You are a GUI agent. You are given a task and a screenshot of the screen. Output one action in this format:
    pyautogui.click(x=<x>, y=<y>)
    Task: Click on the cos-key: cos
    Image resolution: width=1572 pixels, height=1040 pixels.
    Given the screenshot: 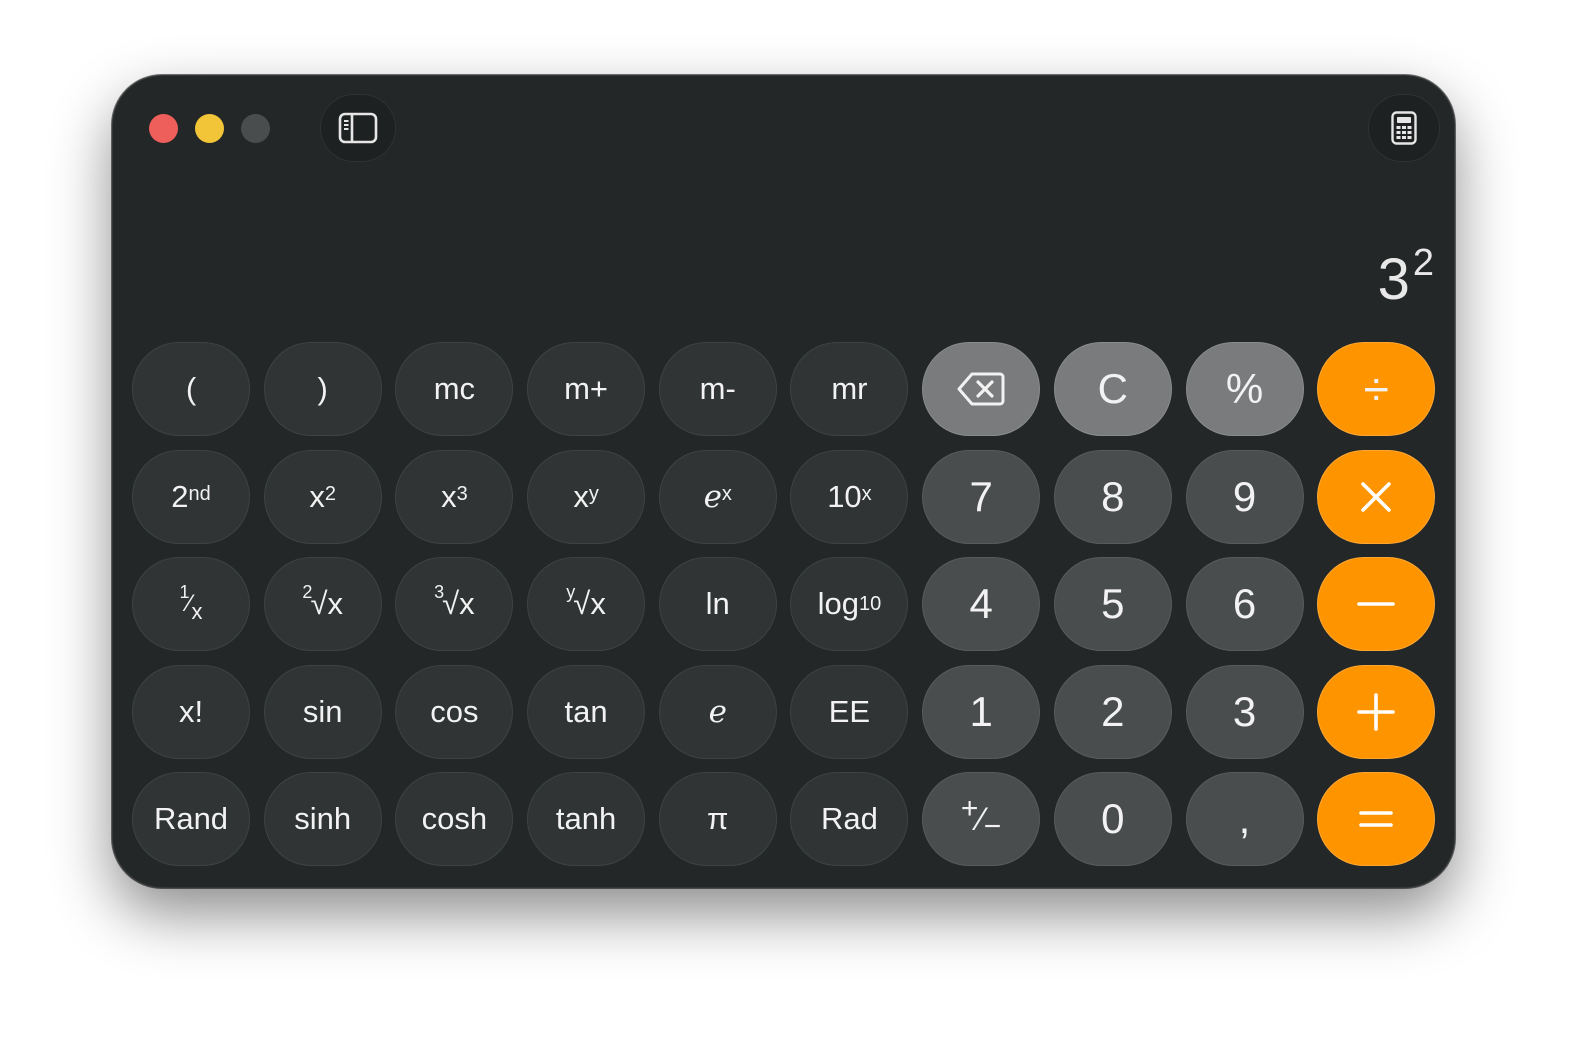 What is the action you would take?
    pyautogui.click(x=454, y=711)
    